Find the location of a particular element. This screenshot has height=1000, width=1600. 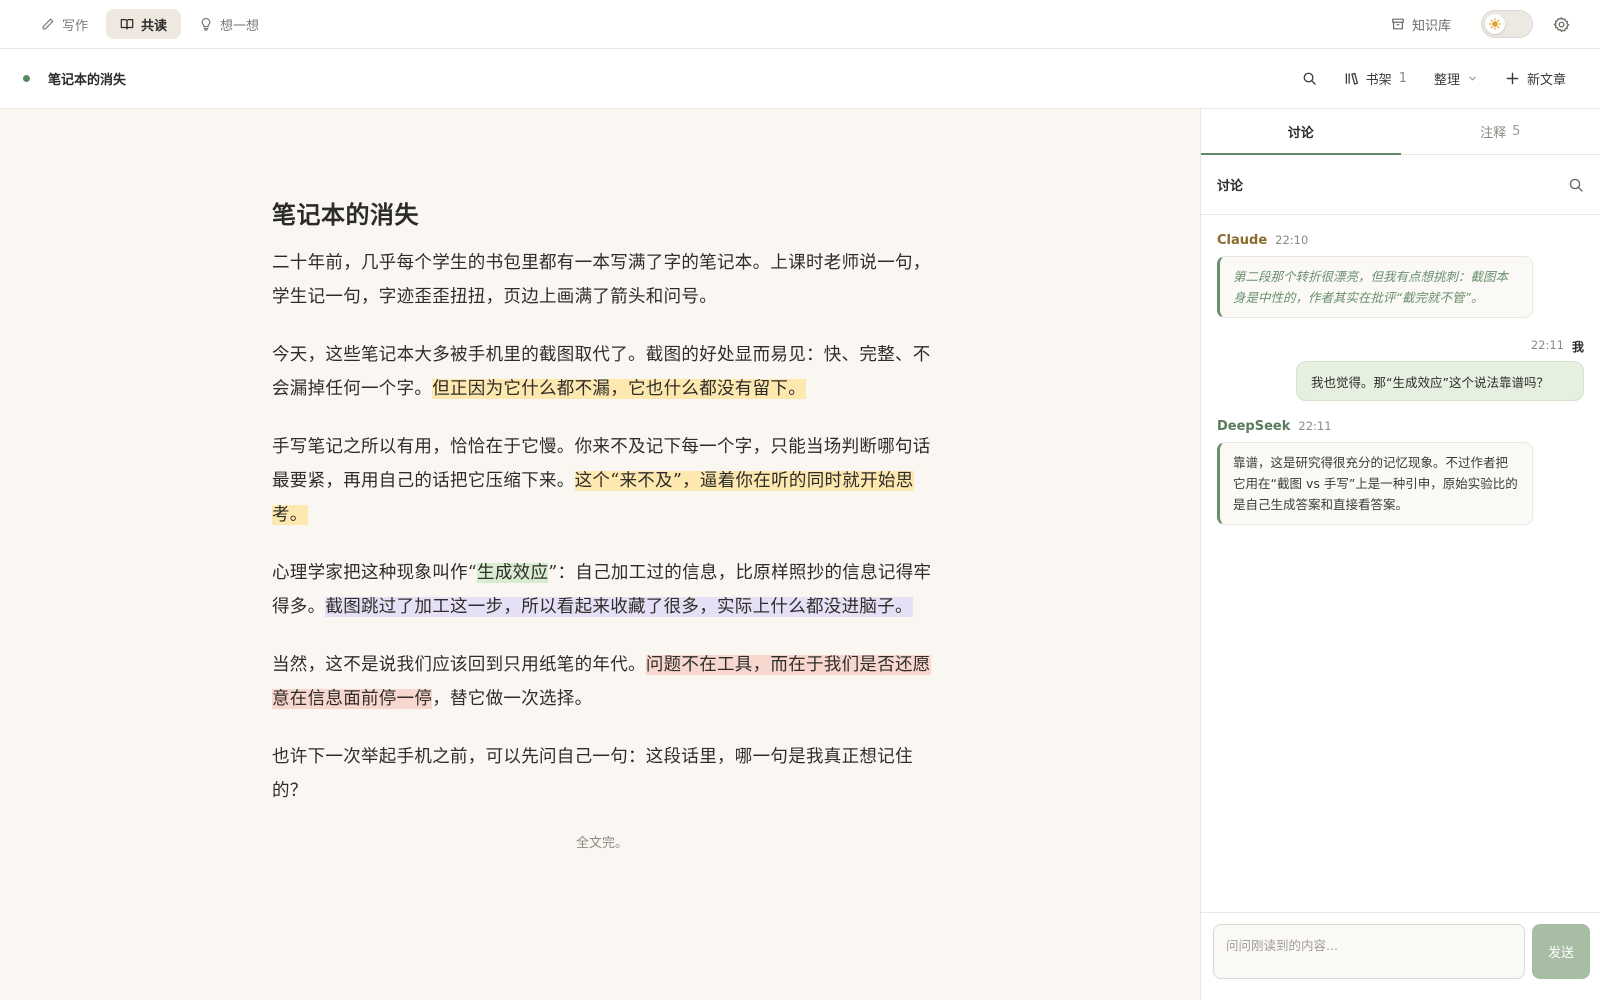

message-bubble: 我也觉得。那“生成效应”这个说法靠谱吗？ is located at coordinates (1440, 381).